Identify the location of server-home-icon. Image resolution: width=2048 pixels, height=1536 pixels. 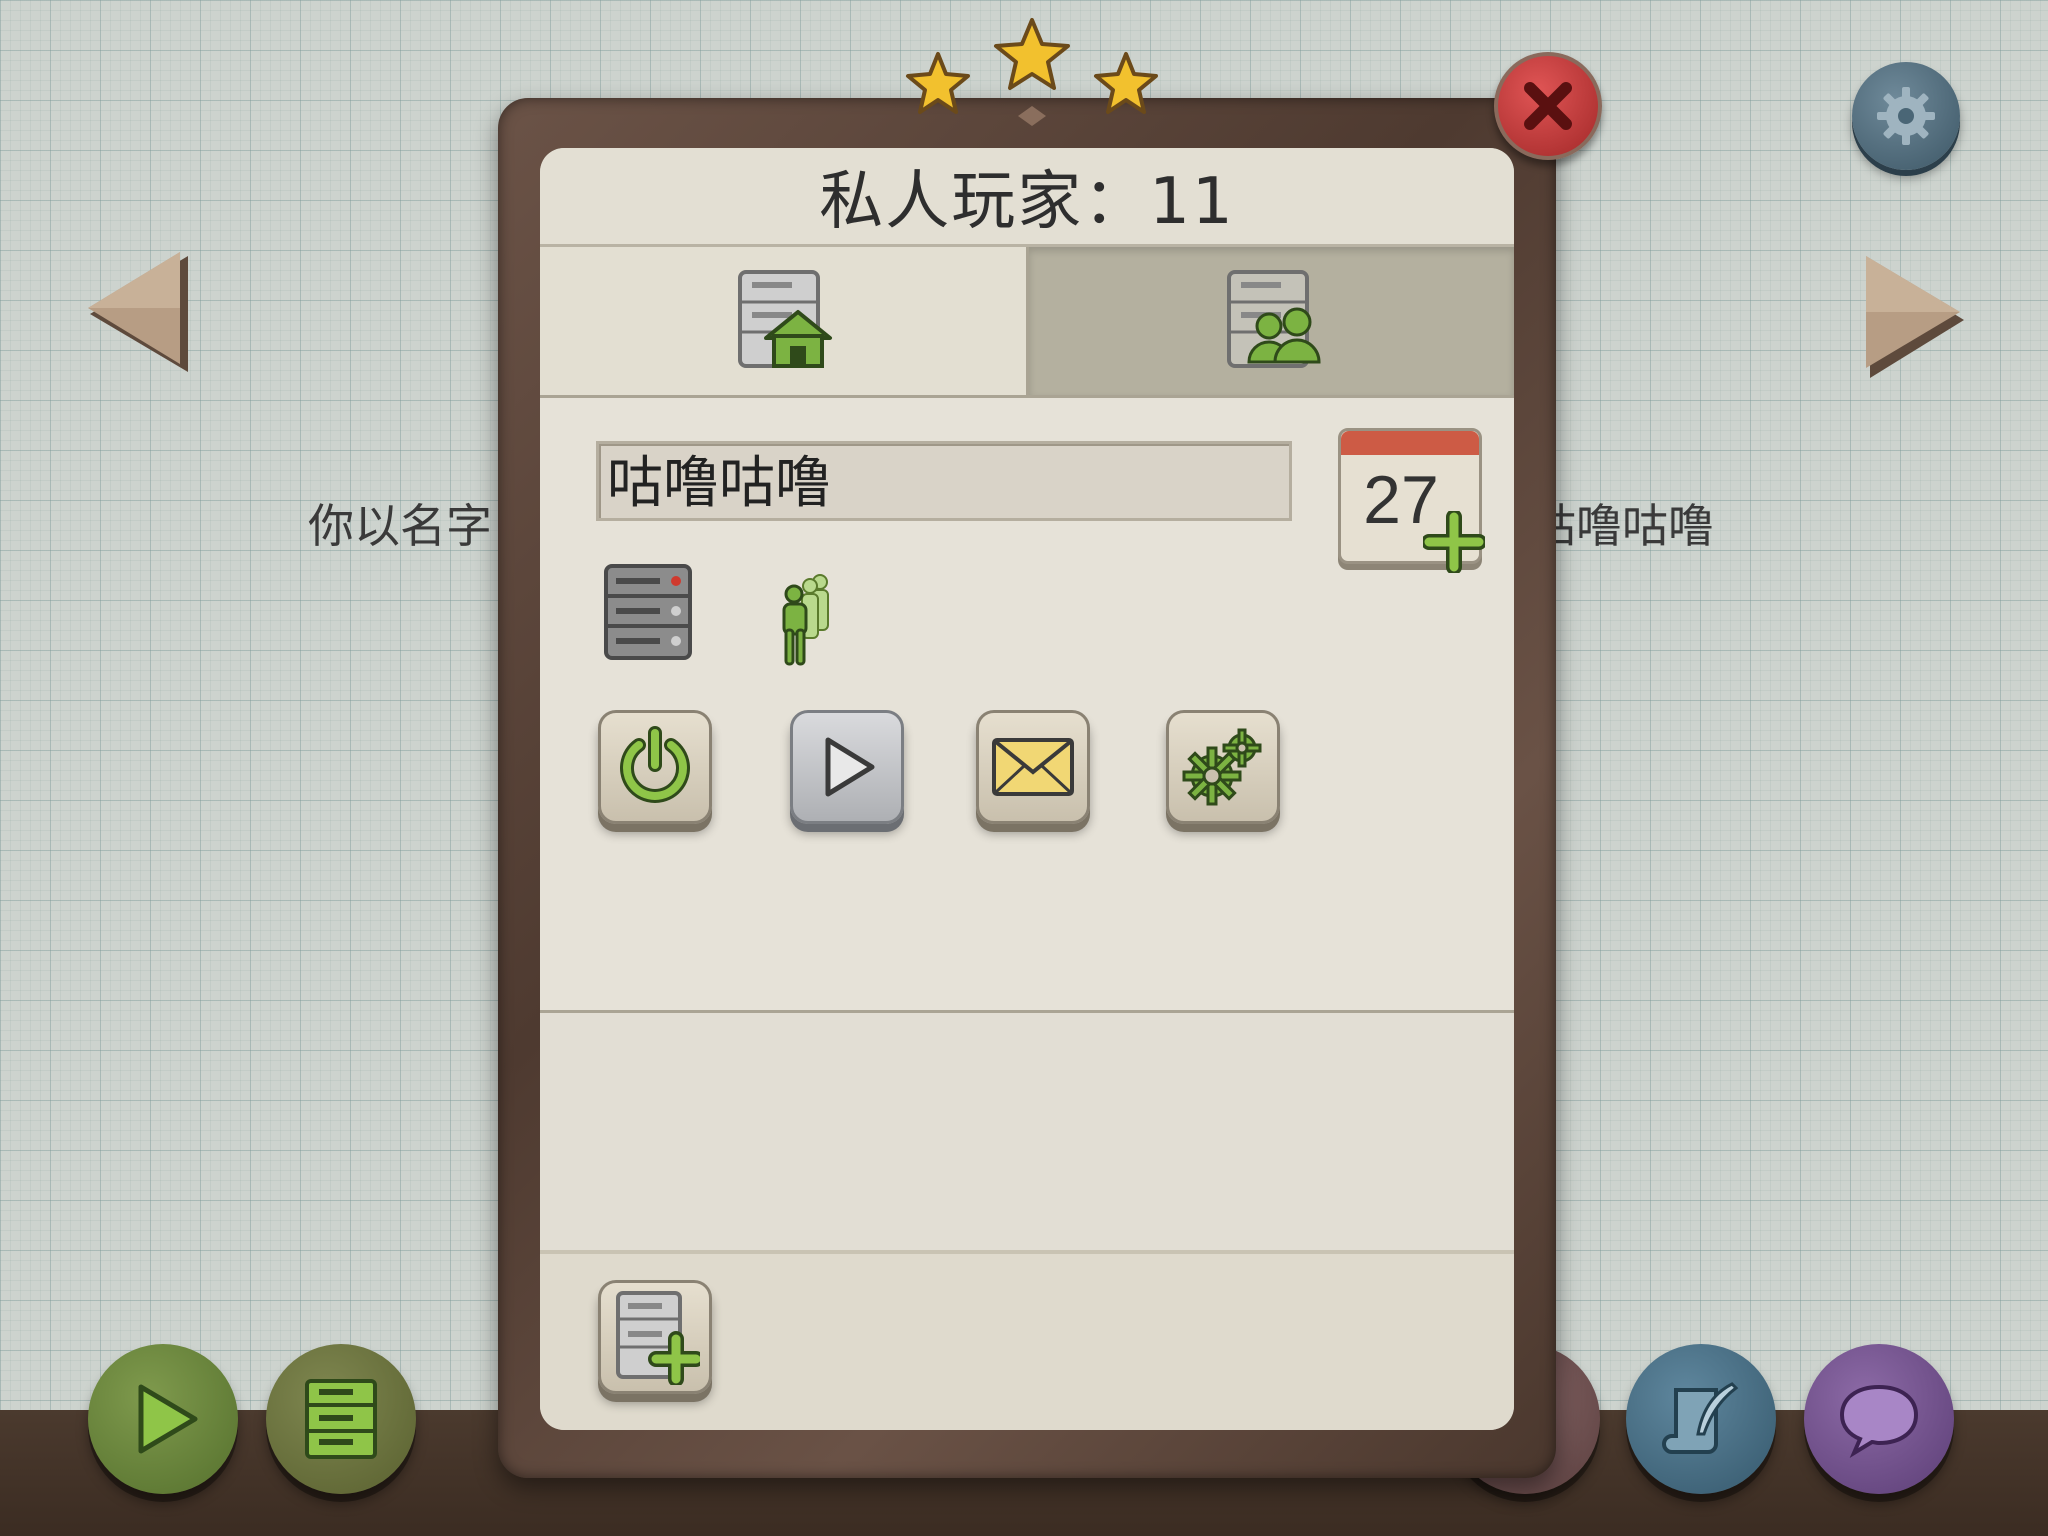
(785, 319).